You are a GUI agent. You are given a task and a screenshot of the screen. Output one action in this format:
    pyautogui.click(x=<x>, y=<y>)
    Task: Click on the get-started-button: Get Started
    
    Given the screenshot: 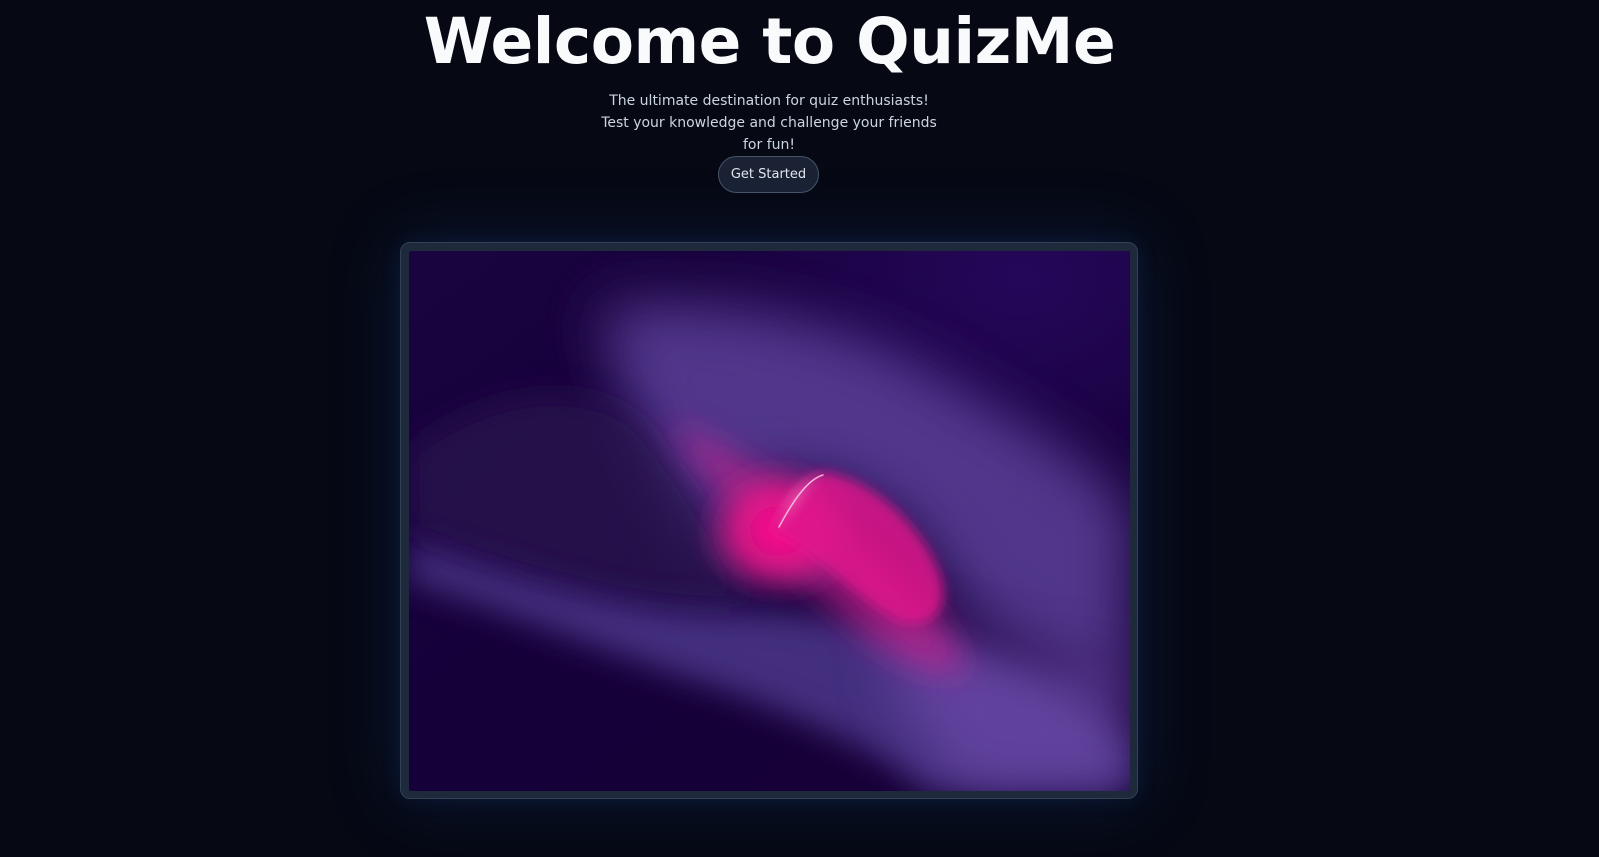 What is the action you would take?
    pyautogui.click(x=768, y=174)
    